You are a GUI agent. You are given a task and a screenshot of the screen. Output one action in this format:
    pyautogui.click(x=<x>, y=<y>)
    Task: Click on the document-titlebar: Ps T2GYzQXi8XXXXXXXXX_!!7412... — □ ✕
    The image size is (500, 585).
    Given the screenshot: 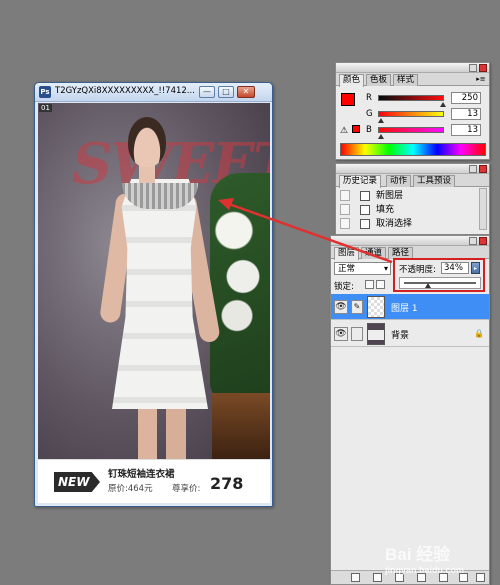 What is the action you would take?
    pyautogui.click(x=153, y=92)
    